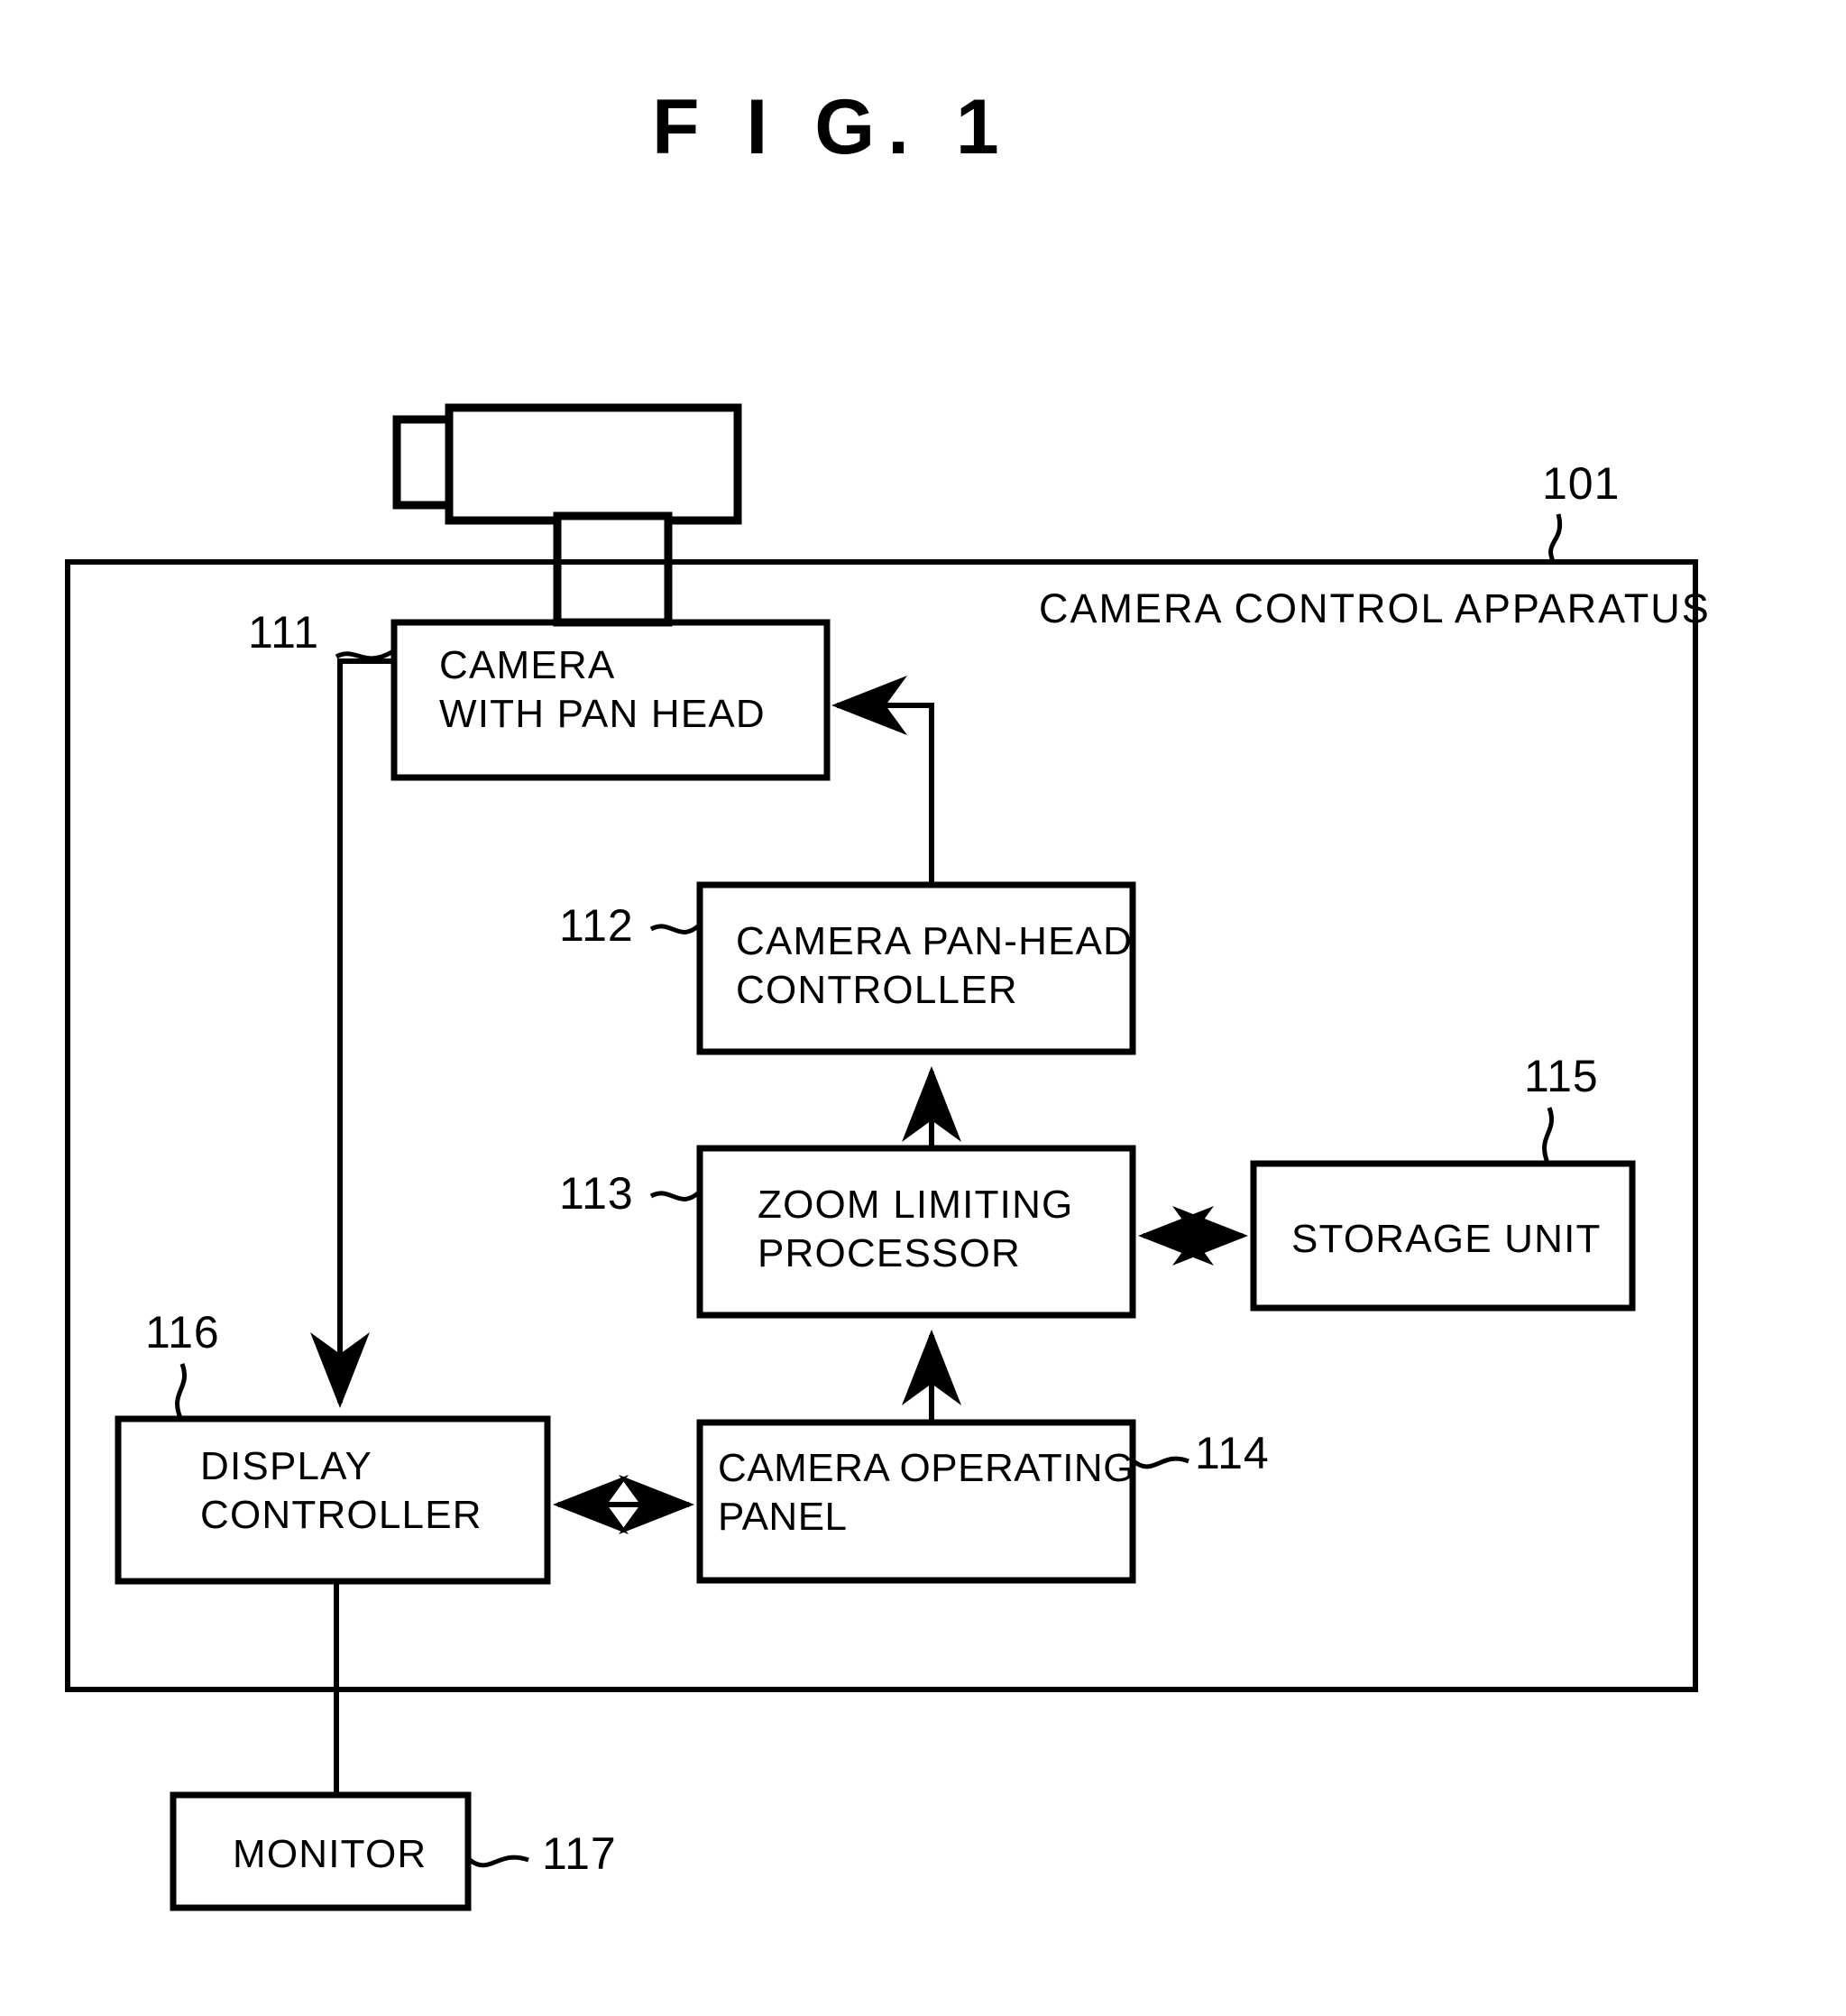 This screenshot has width=1846, height=2016. What do you see at coordinates (882, 780) in the screenshot?
I see `connector-pan-head-controller-to-camera` at bounding box center [882, 780].